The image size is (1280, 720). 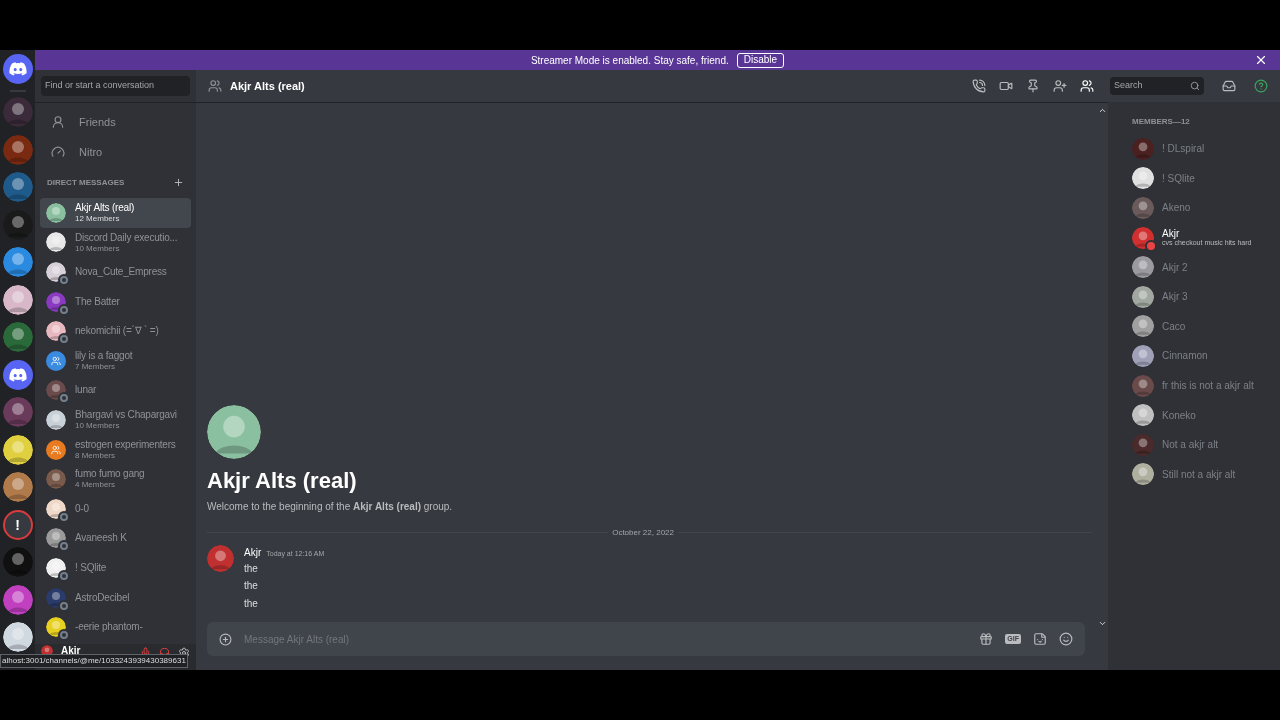 What do you see at coordinates (115, 479) in the screenshot?
I see `dm-item: fumo fumo gang 4 Members` at bounding box center [115, 479].